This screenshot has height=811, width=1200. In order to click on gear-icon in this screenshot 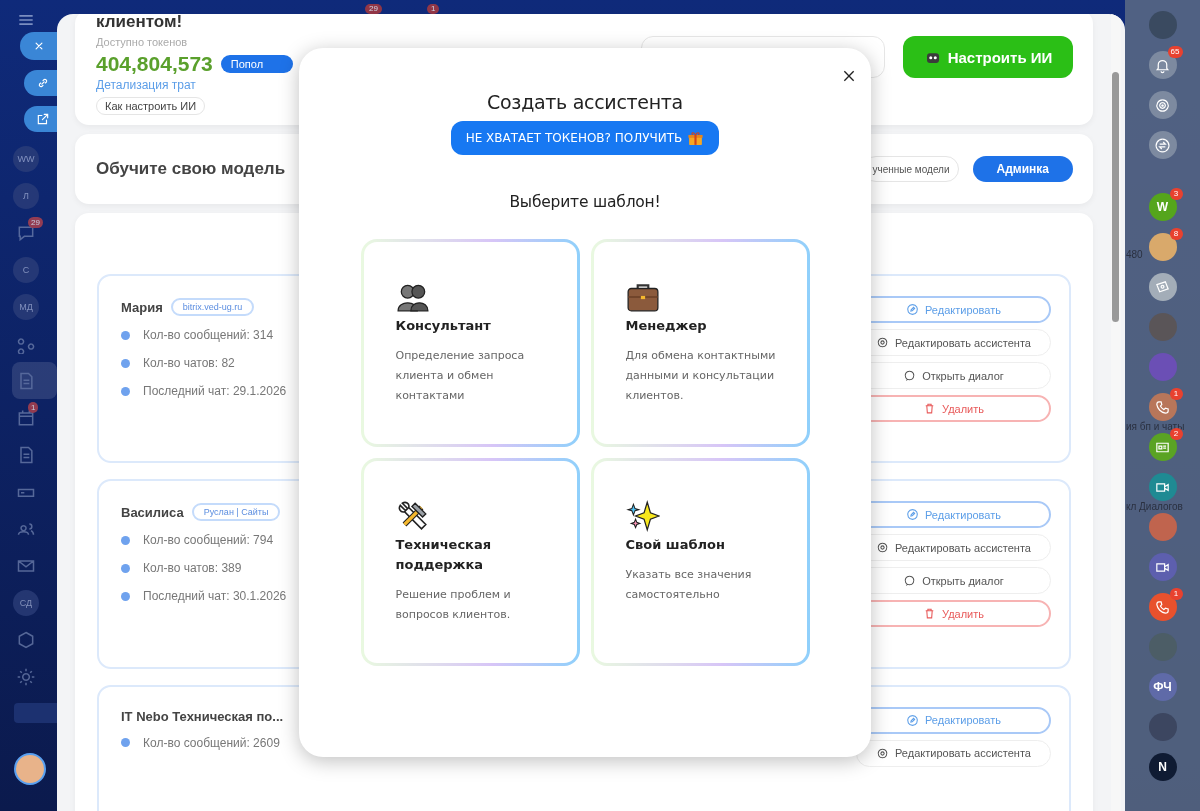, I will do `click(26, 676)`.